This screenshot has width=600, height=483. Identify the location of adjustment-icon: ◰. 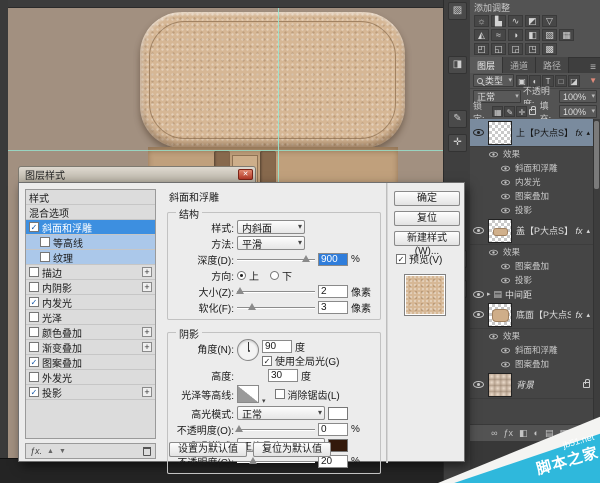
(481, 49).